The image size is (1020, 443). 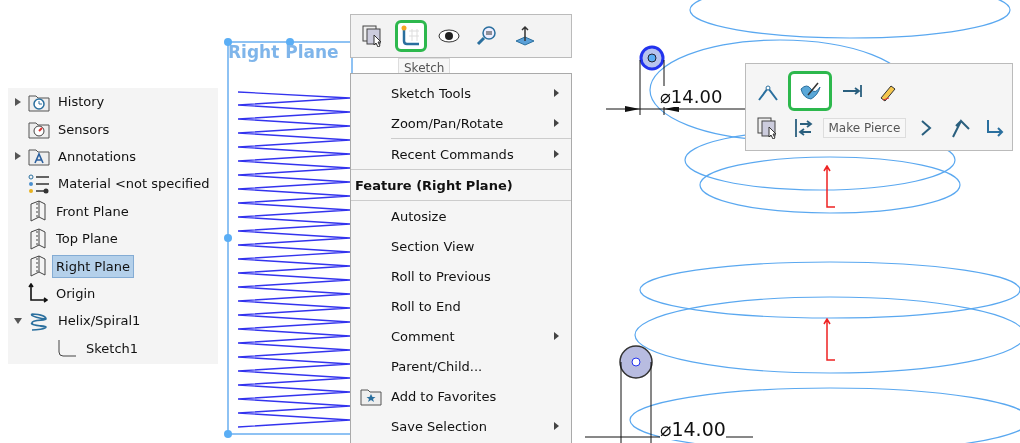 What do you see at coordinates (461, 336) in the screenshot?
I see `menu-item: Comment` at bounding box center [461, 336].